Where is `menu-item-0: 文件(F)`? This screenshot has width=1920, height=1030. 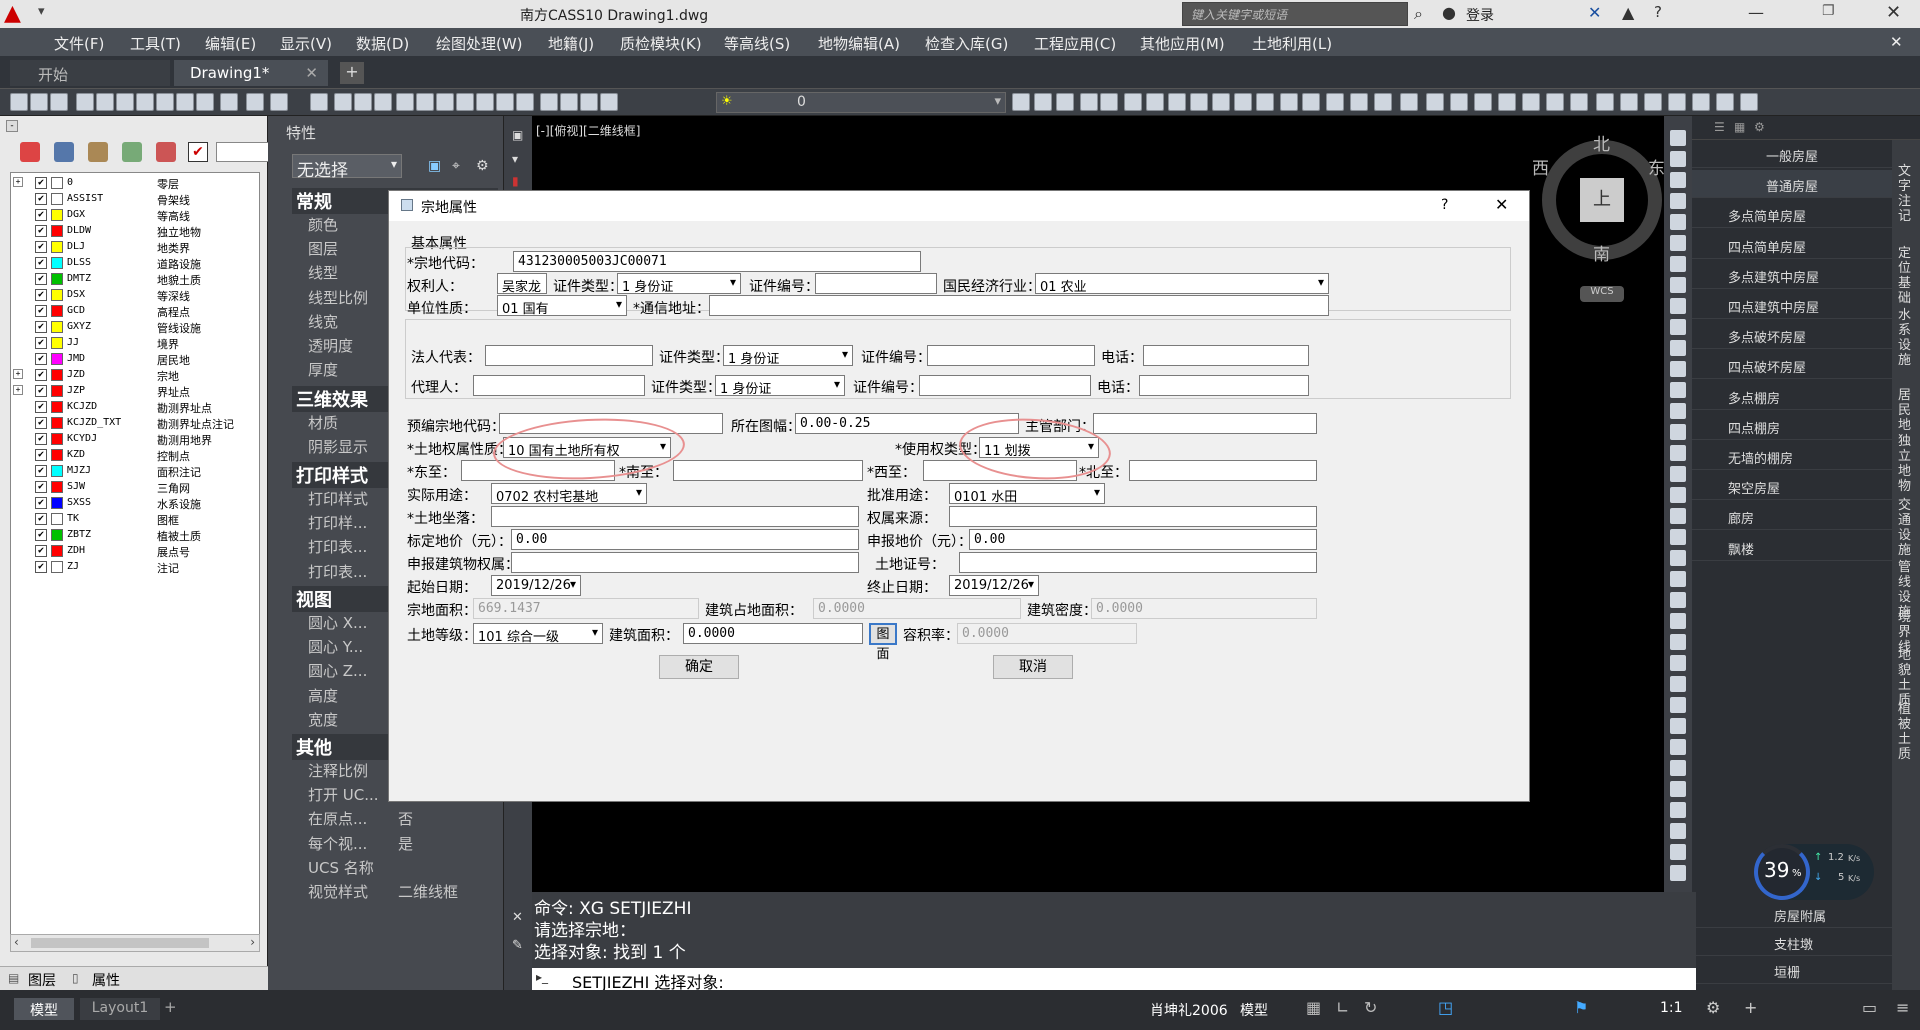 menu-item-0: 文件(F) is located at coordinates (79, 43).